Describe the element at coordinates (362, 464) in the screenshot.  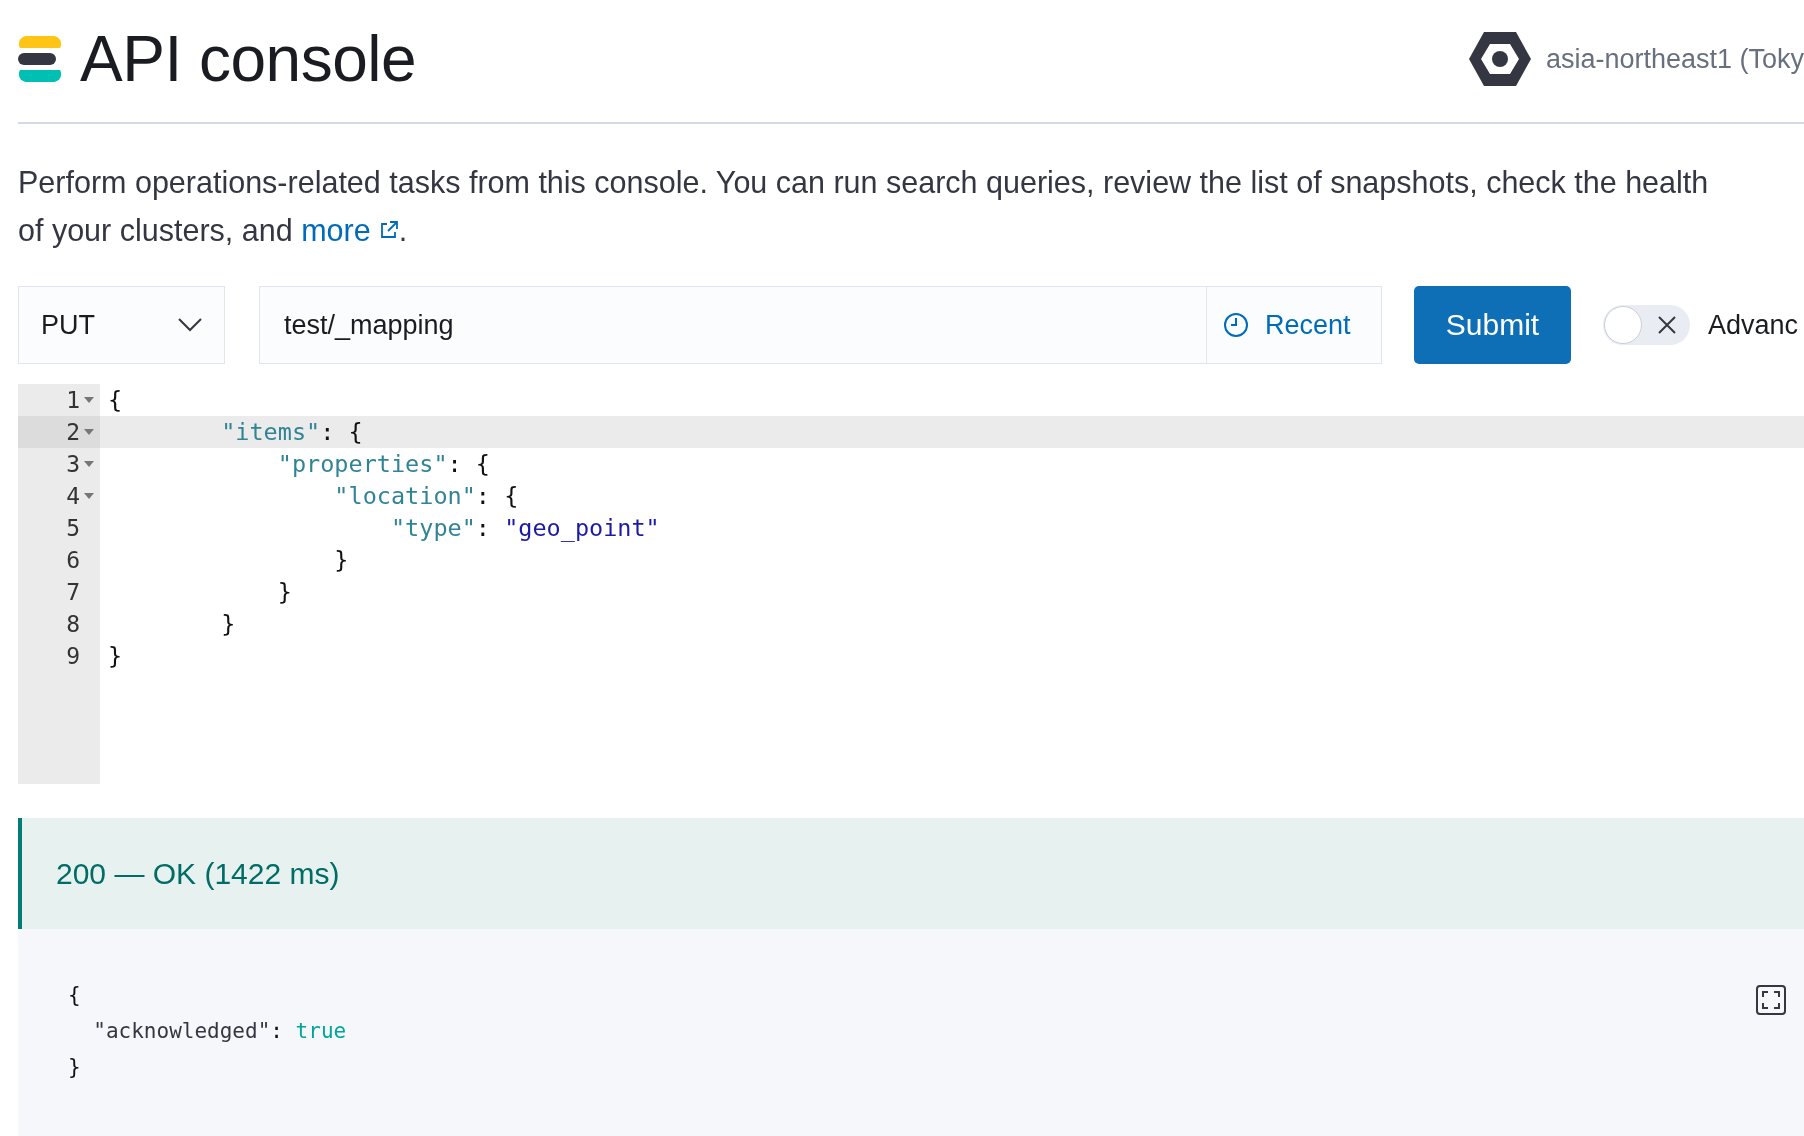
I see `json-key: "properties"` at that location.